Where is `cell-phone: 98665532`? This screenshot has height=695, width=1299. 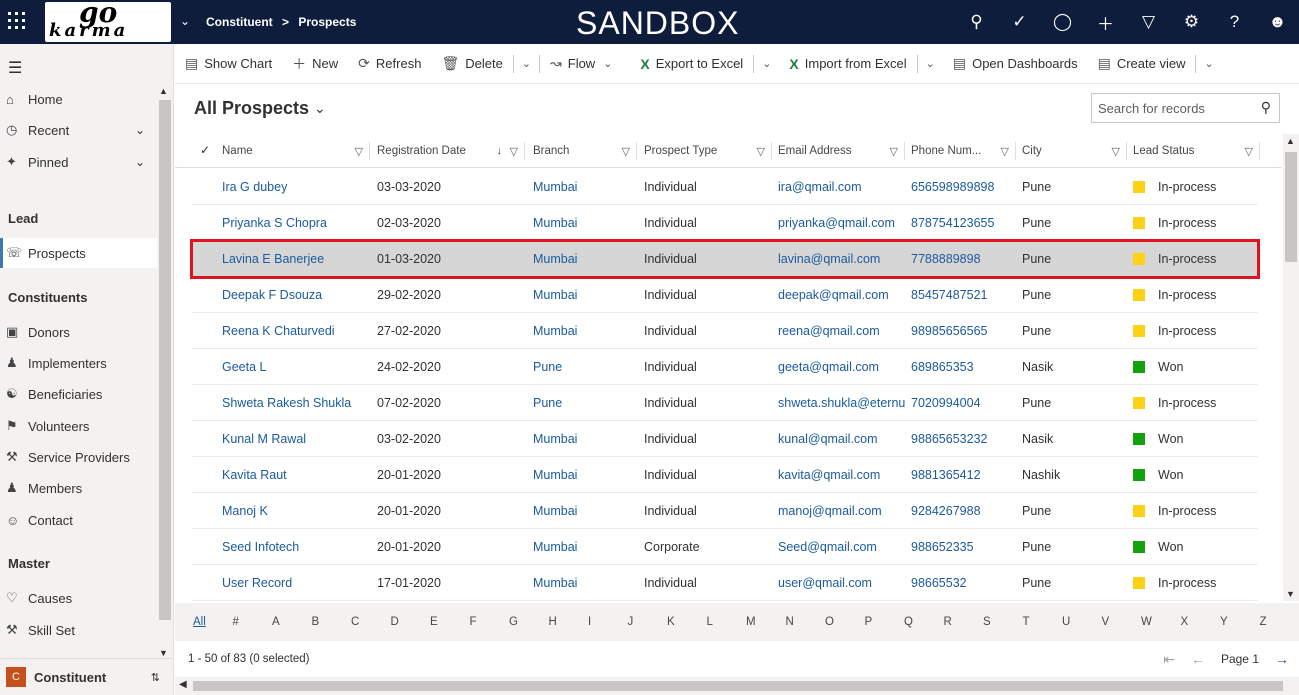
cell-phone: 98665532 is located at coordinates (966, 583).